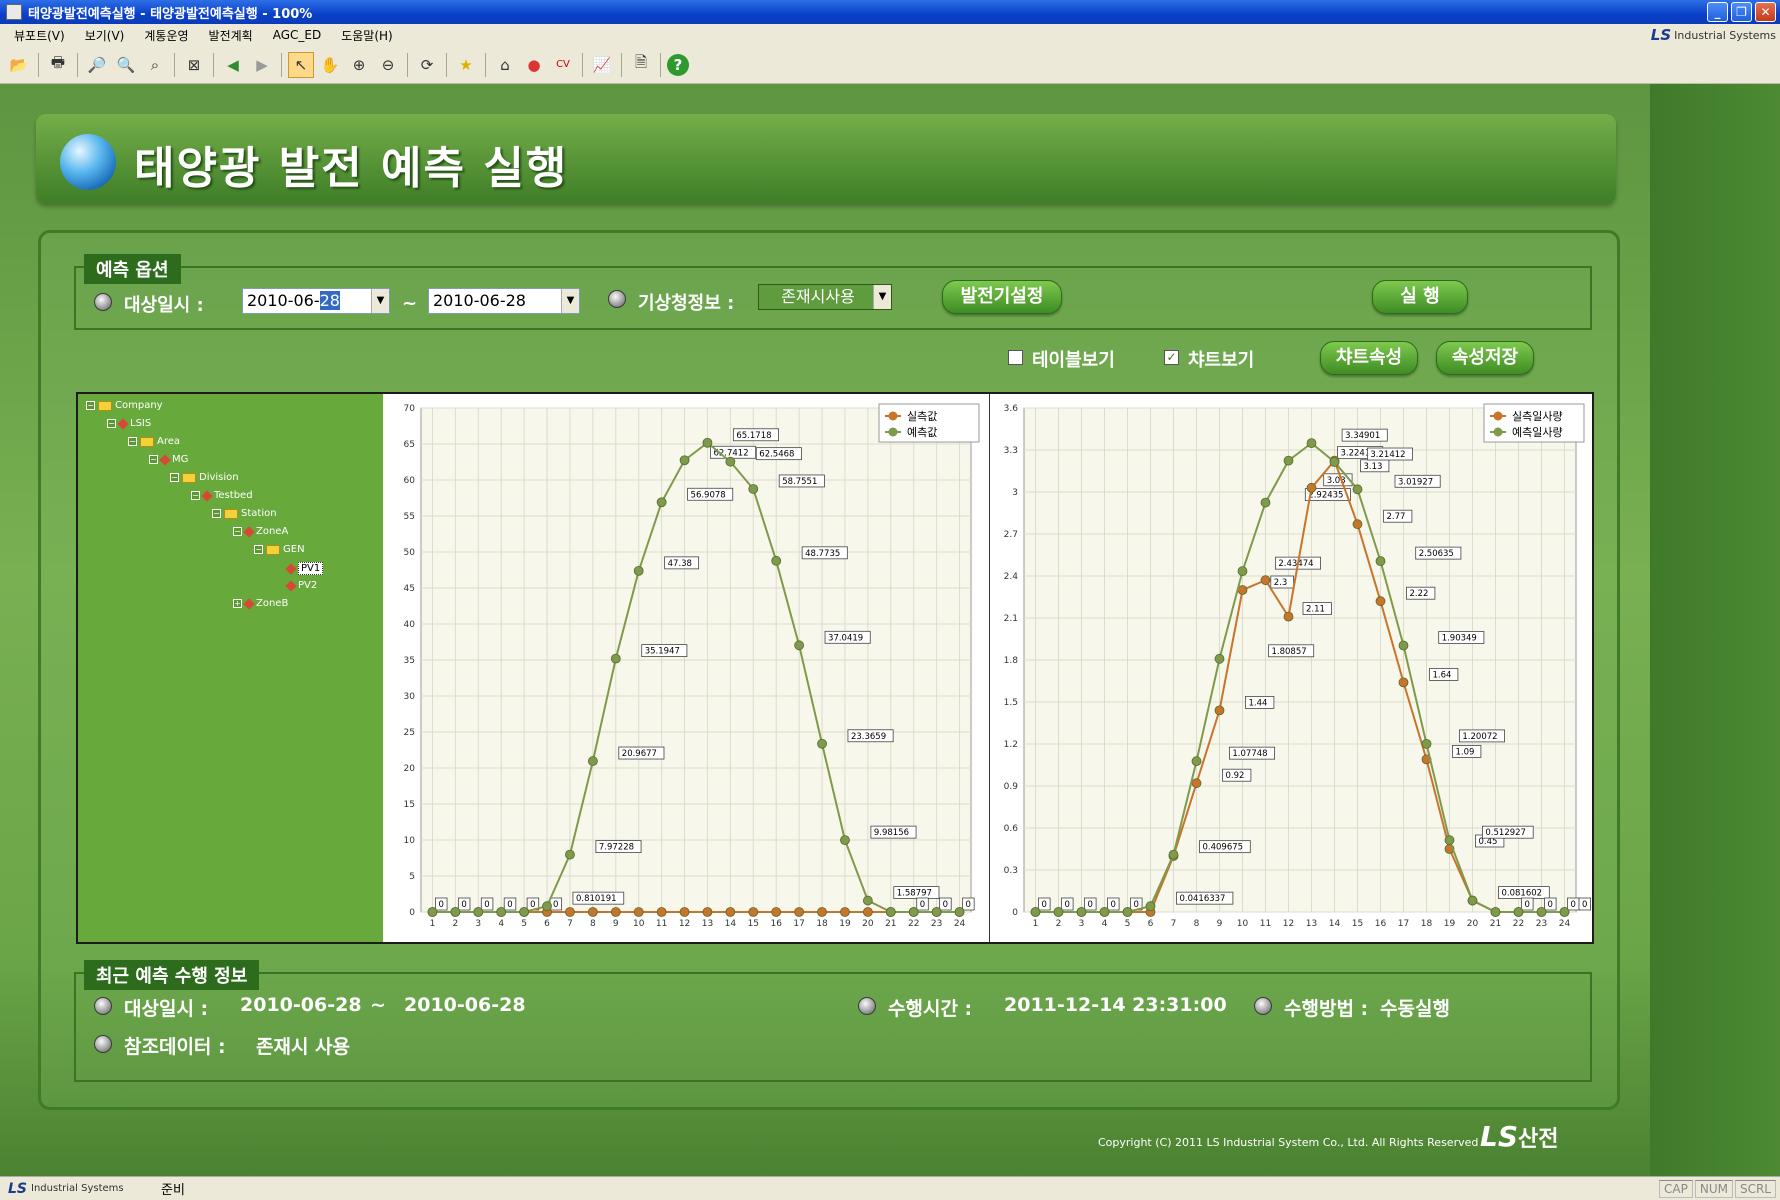 The height and width of the screenshot is (1200, 1780). What do you see at coordinates (825, 297) in the screenshot?
I see `weather-select: 존재시사용 ▼` at bounding box center [825, 297].